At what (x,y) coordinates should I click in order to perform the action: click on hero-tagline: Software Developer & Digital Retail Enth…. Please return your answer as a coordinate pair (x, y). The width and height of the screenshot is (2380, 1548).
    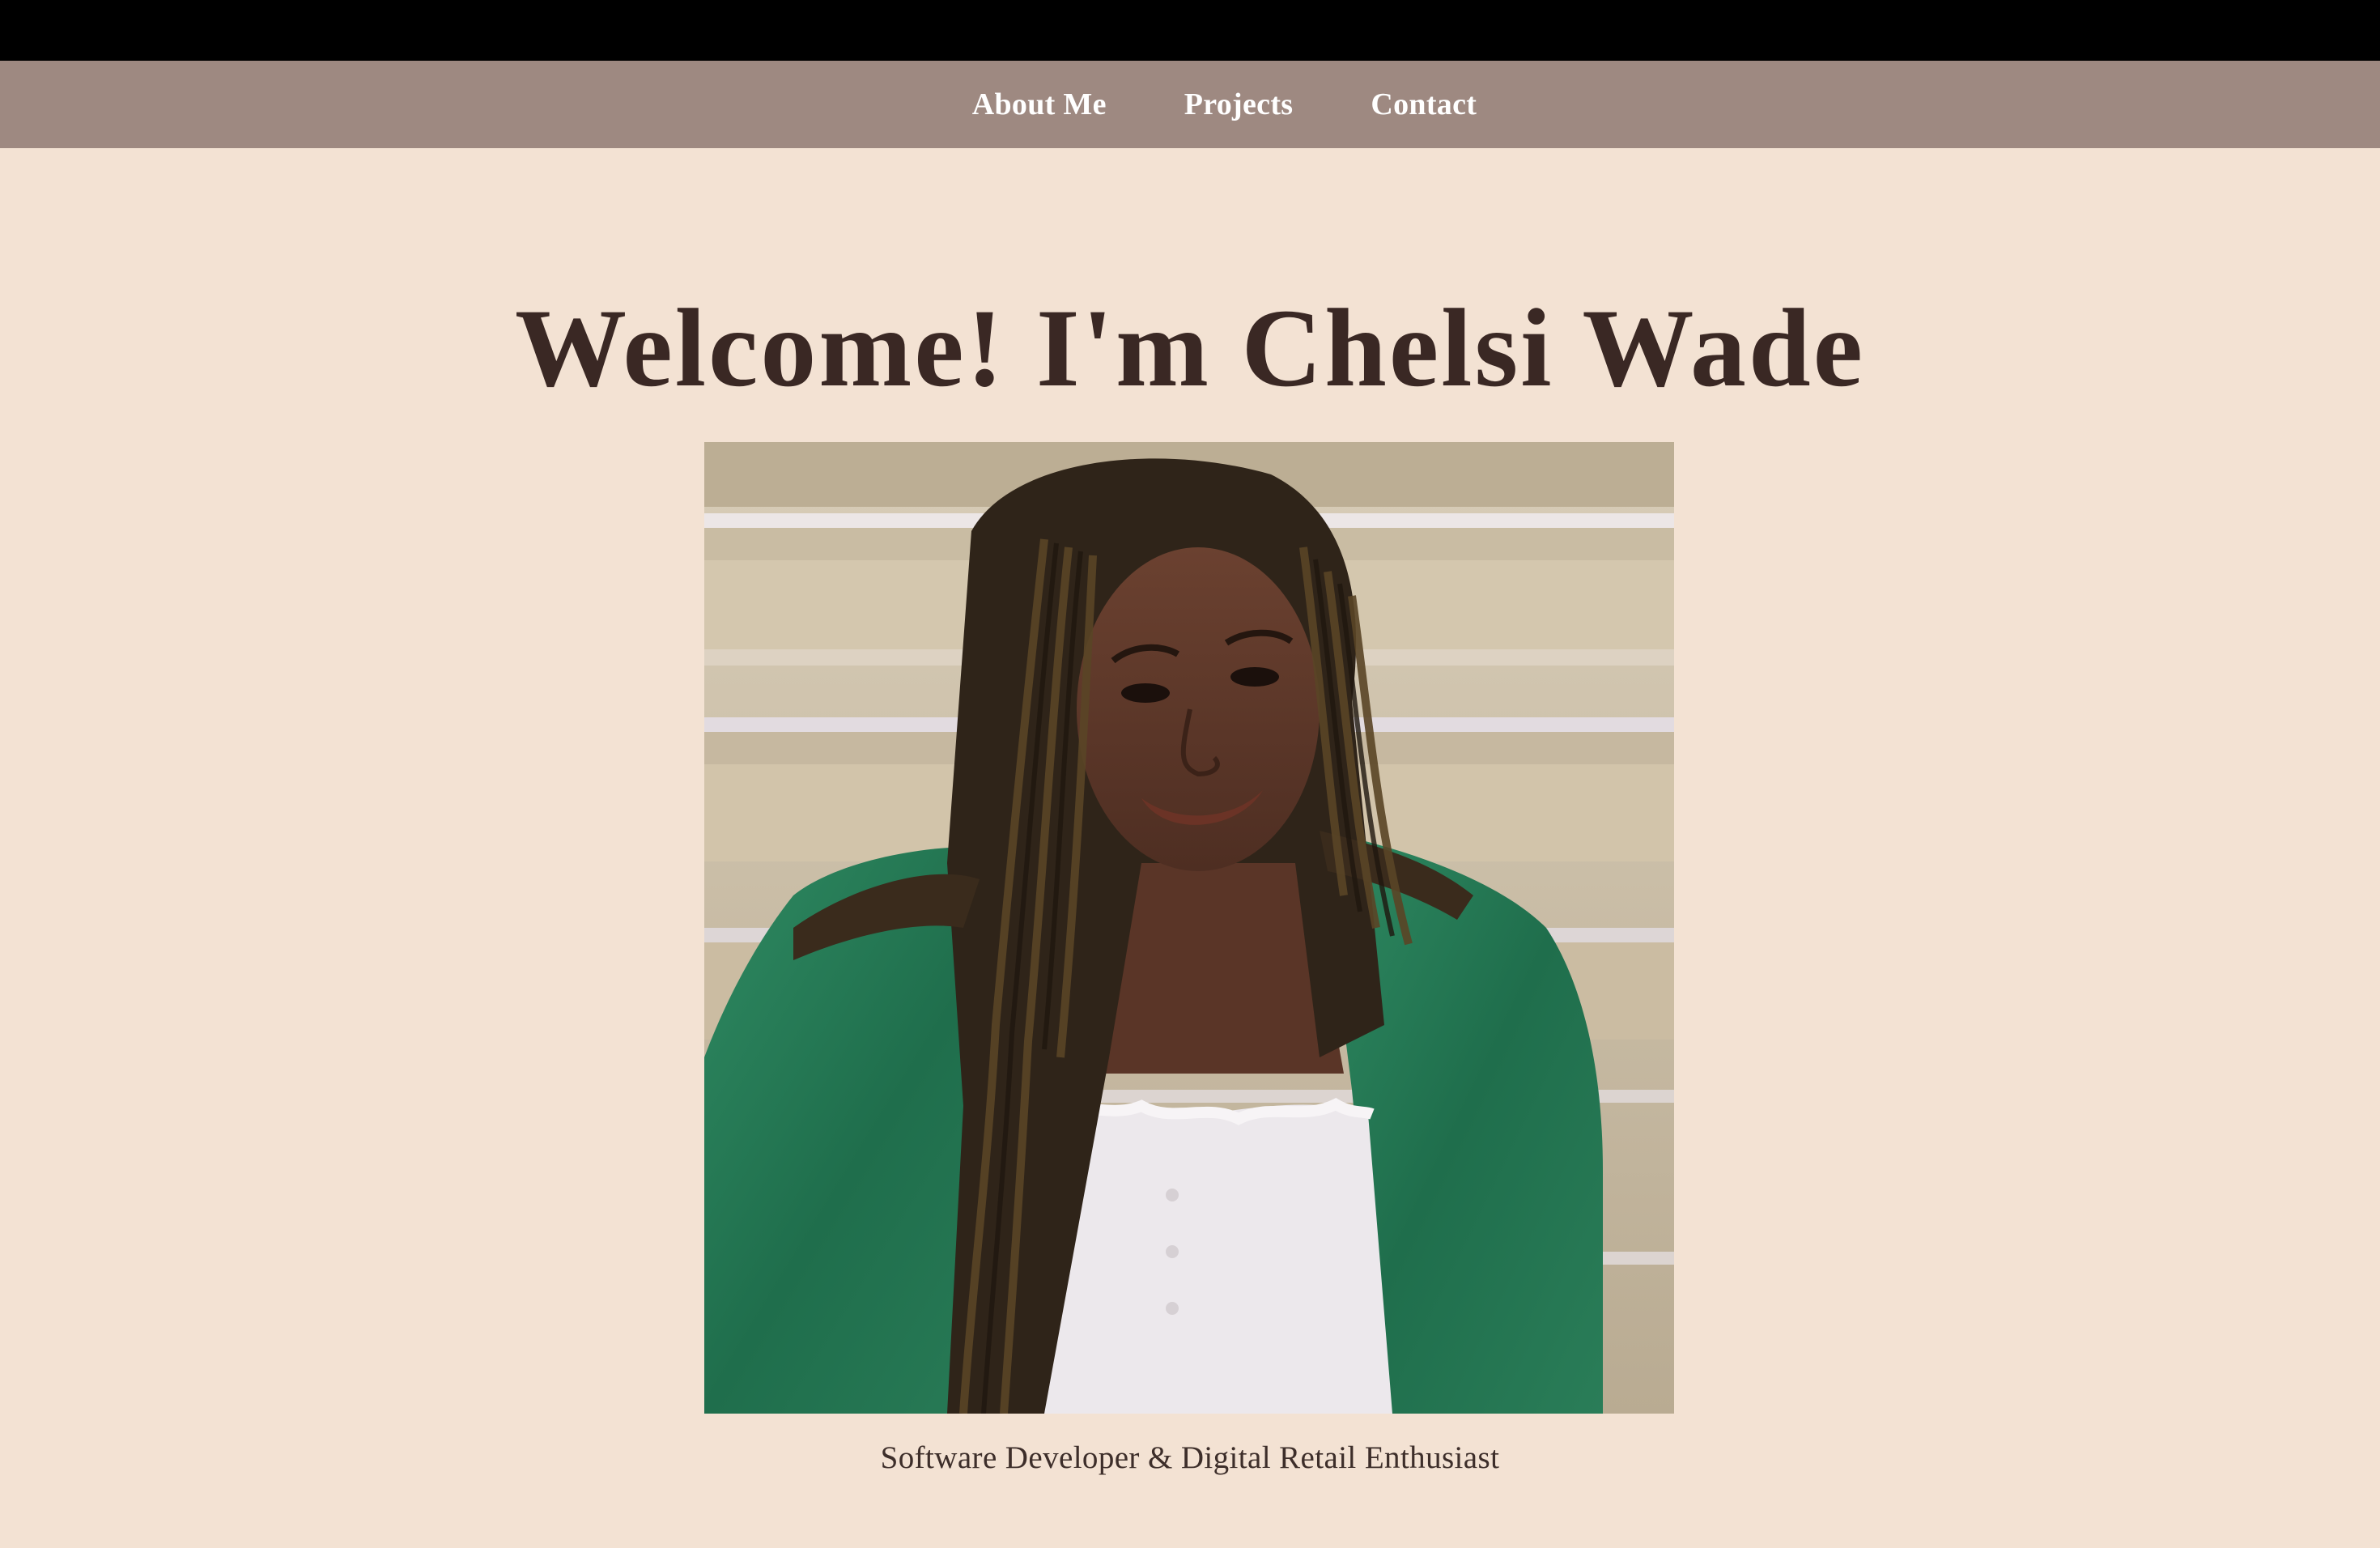
    Looking at the image, I should click on (1190, 1458).